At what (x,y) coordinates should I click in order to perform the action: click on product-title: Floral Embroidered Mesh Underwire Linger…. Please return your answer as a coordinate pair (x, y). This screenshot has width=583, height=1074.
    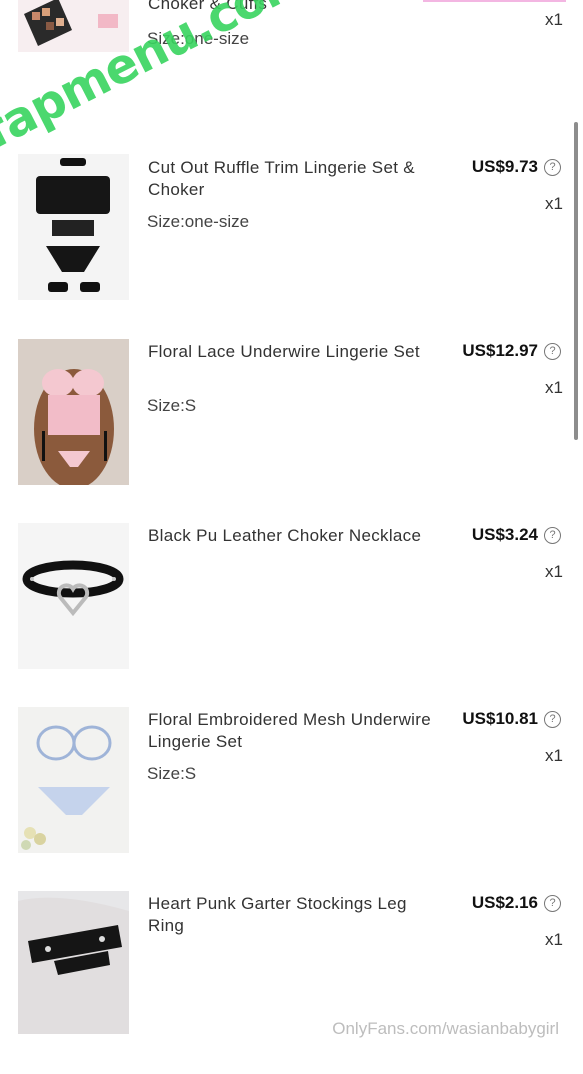
    Looking at the image, I should click on (290, 731).